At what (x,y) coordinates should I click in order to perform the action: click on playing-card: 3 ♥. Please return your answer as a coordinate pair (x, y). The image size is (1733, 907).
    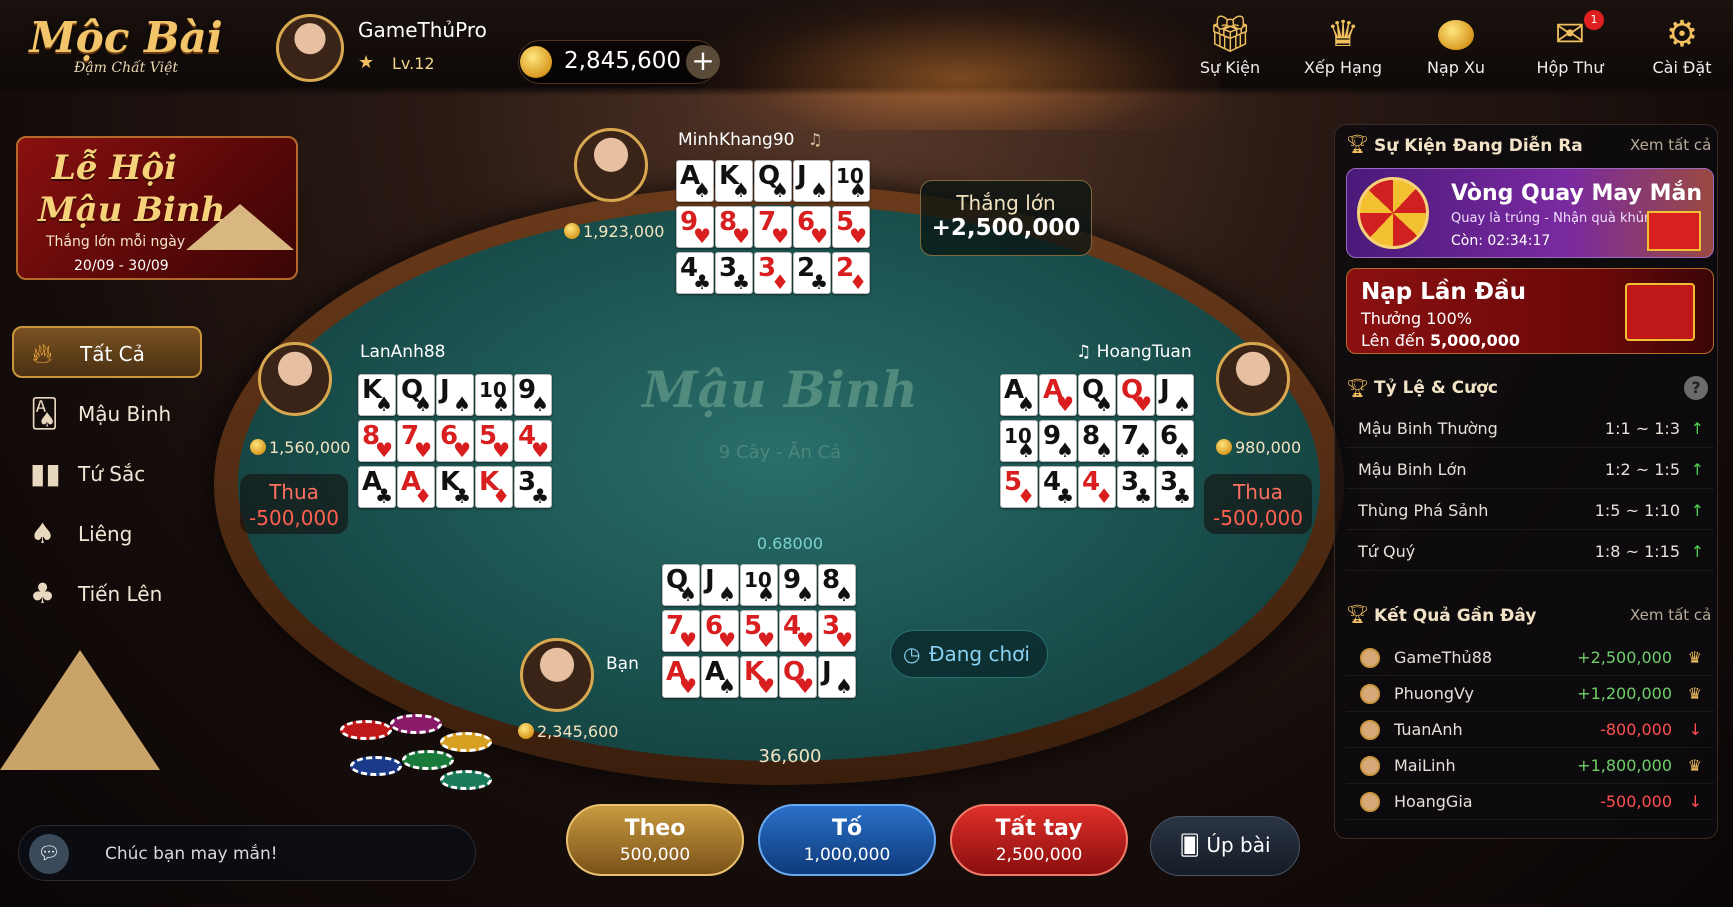
    Looking at the image, I should click on (837, 631).